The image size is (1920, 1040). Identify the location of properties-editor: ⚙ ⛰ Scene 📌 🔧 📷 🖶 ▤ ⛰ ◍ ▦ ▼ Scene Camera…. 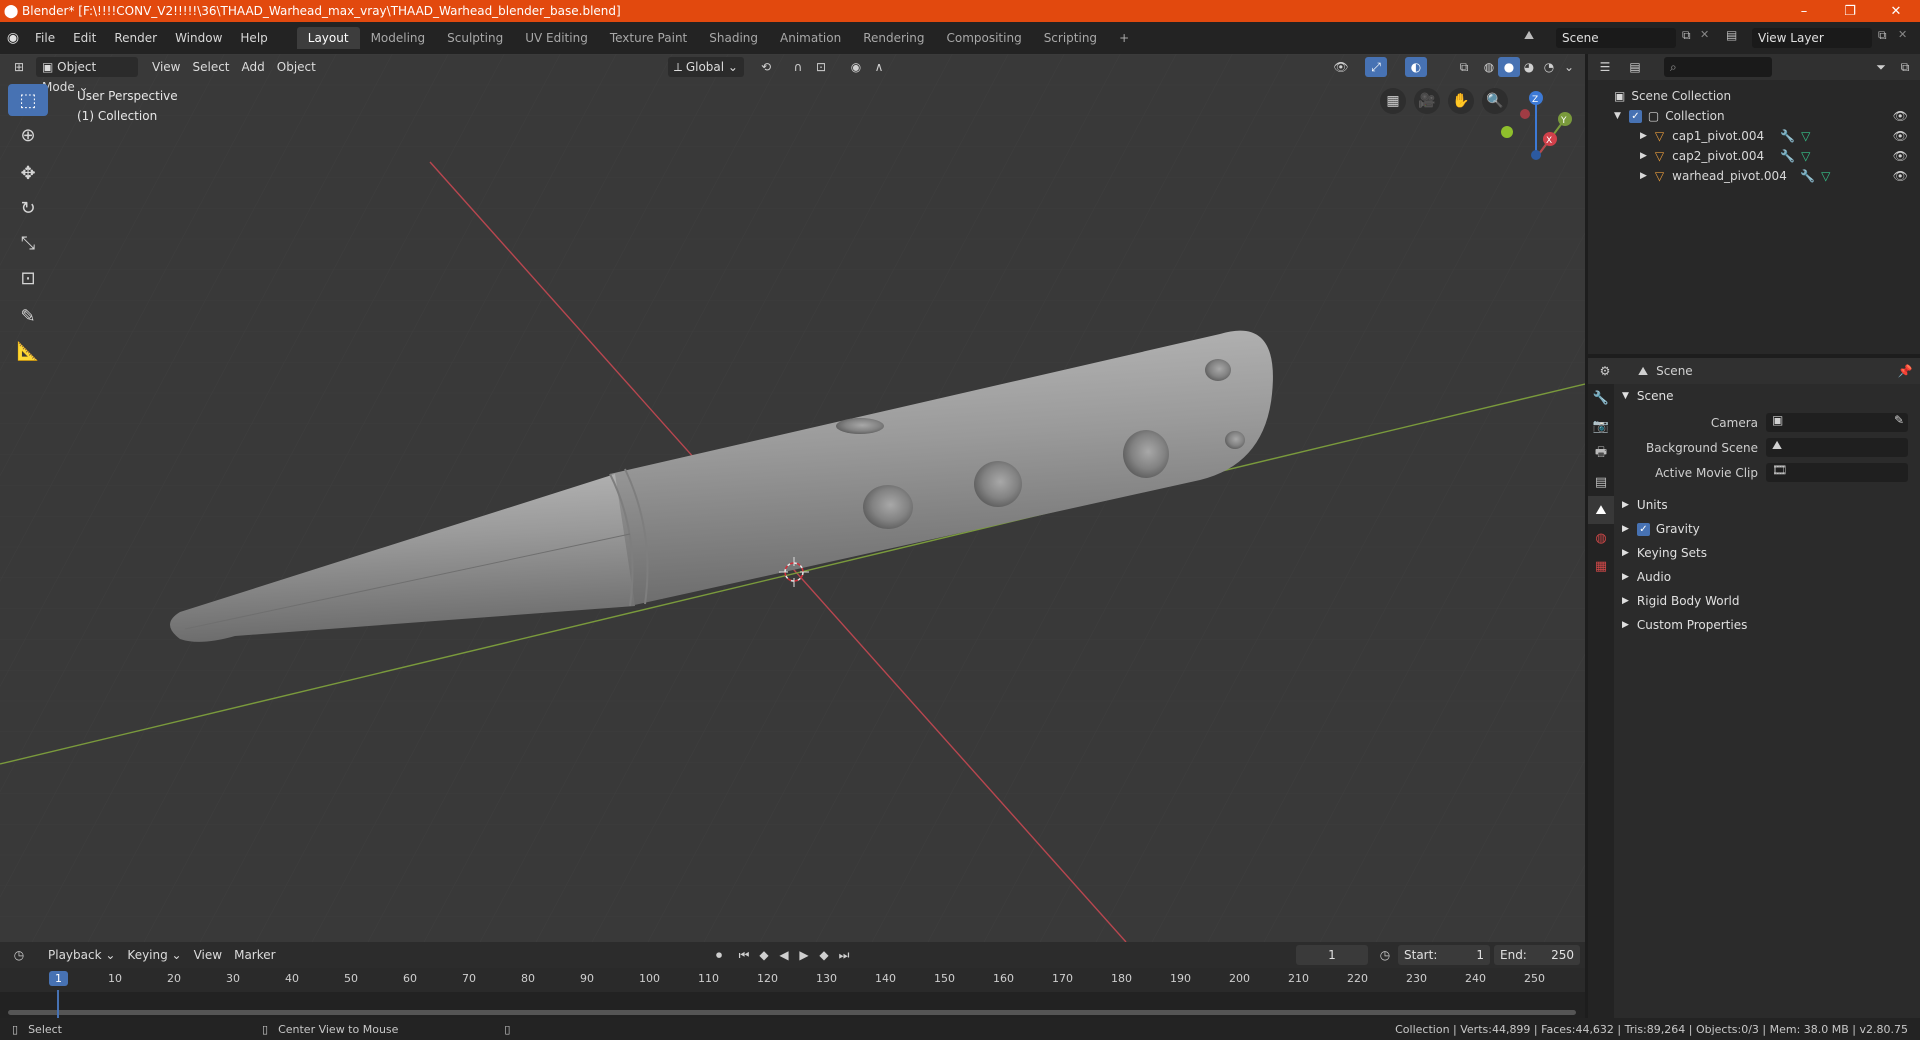
(1754, 688).